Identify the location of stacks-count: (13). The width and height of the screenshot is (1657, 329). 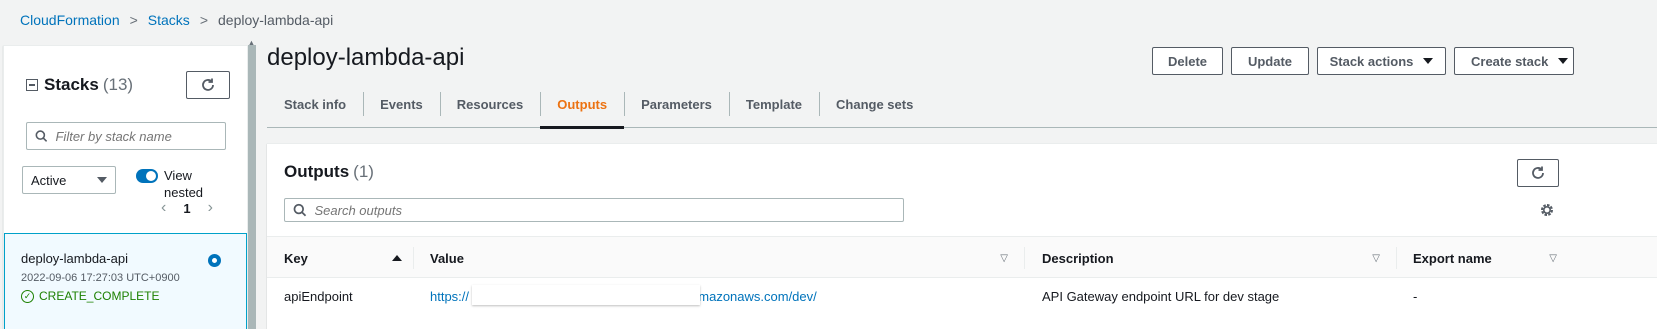
(118, 84).